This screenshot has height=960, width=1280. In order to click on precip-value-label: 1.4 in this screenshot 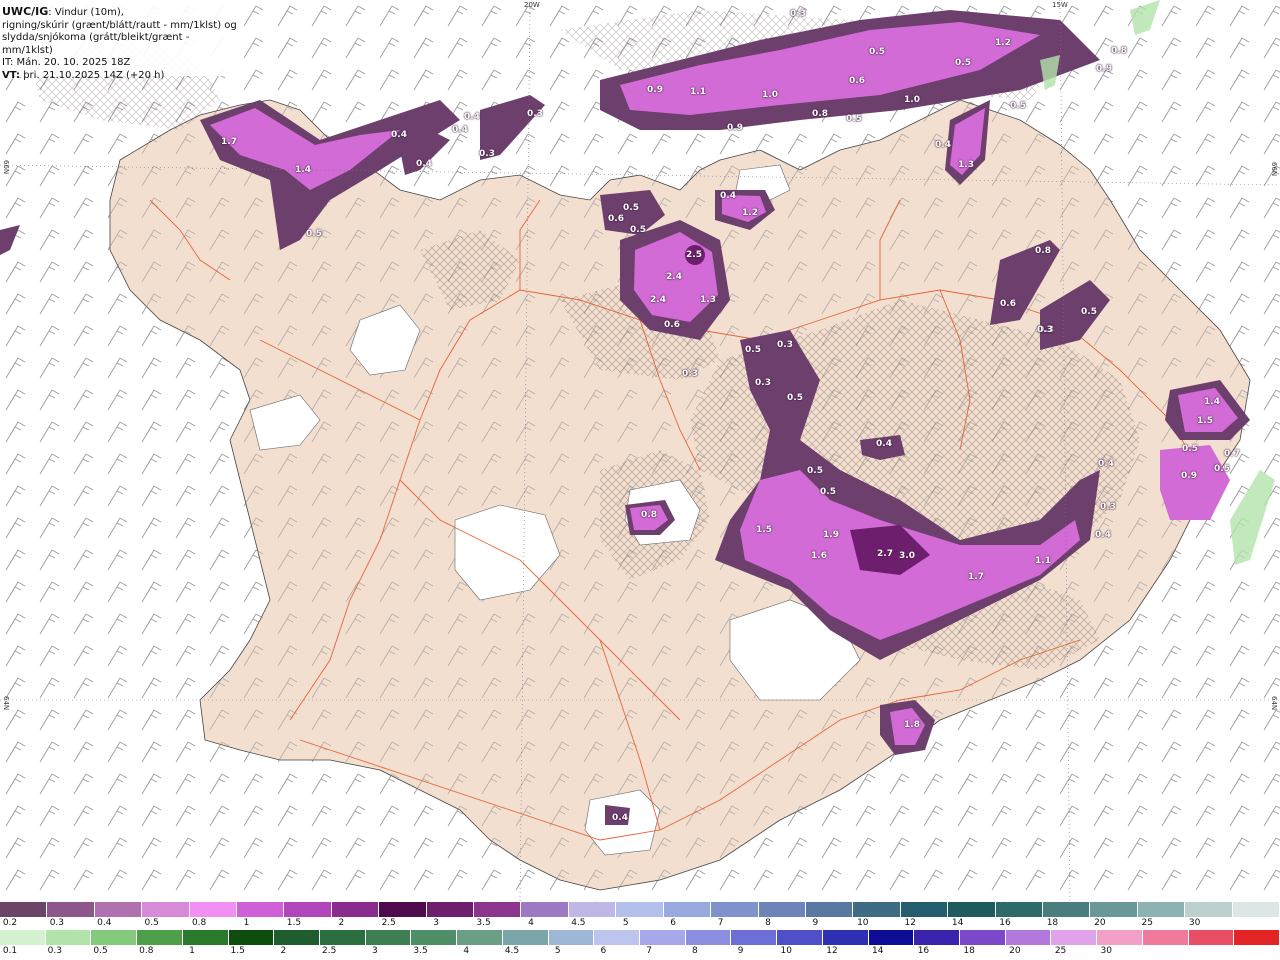, I will do `click(1212, 402)`.